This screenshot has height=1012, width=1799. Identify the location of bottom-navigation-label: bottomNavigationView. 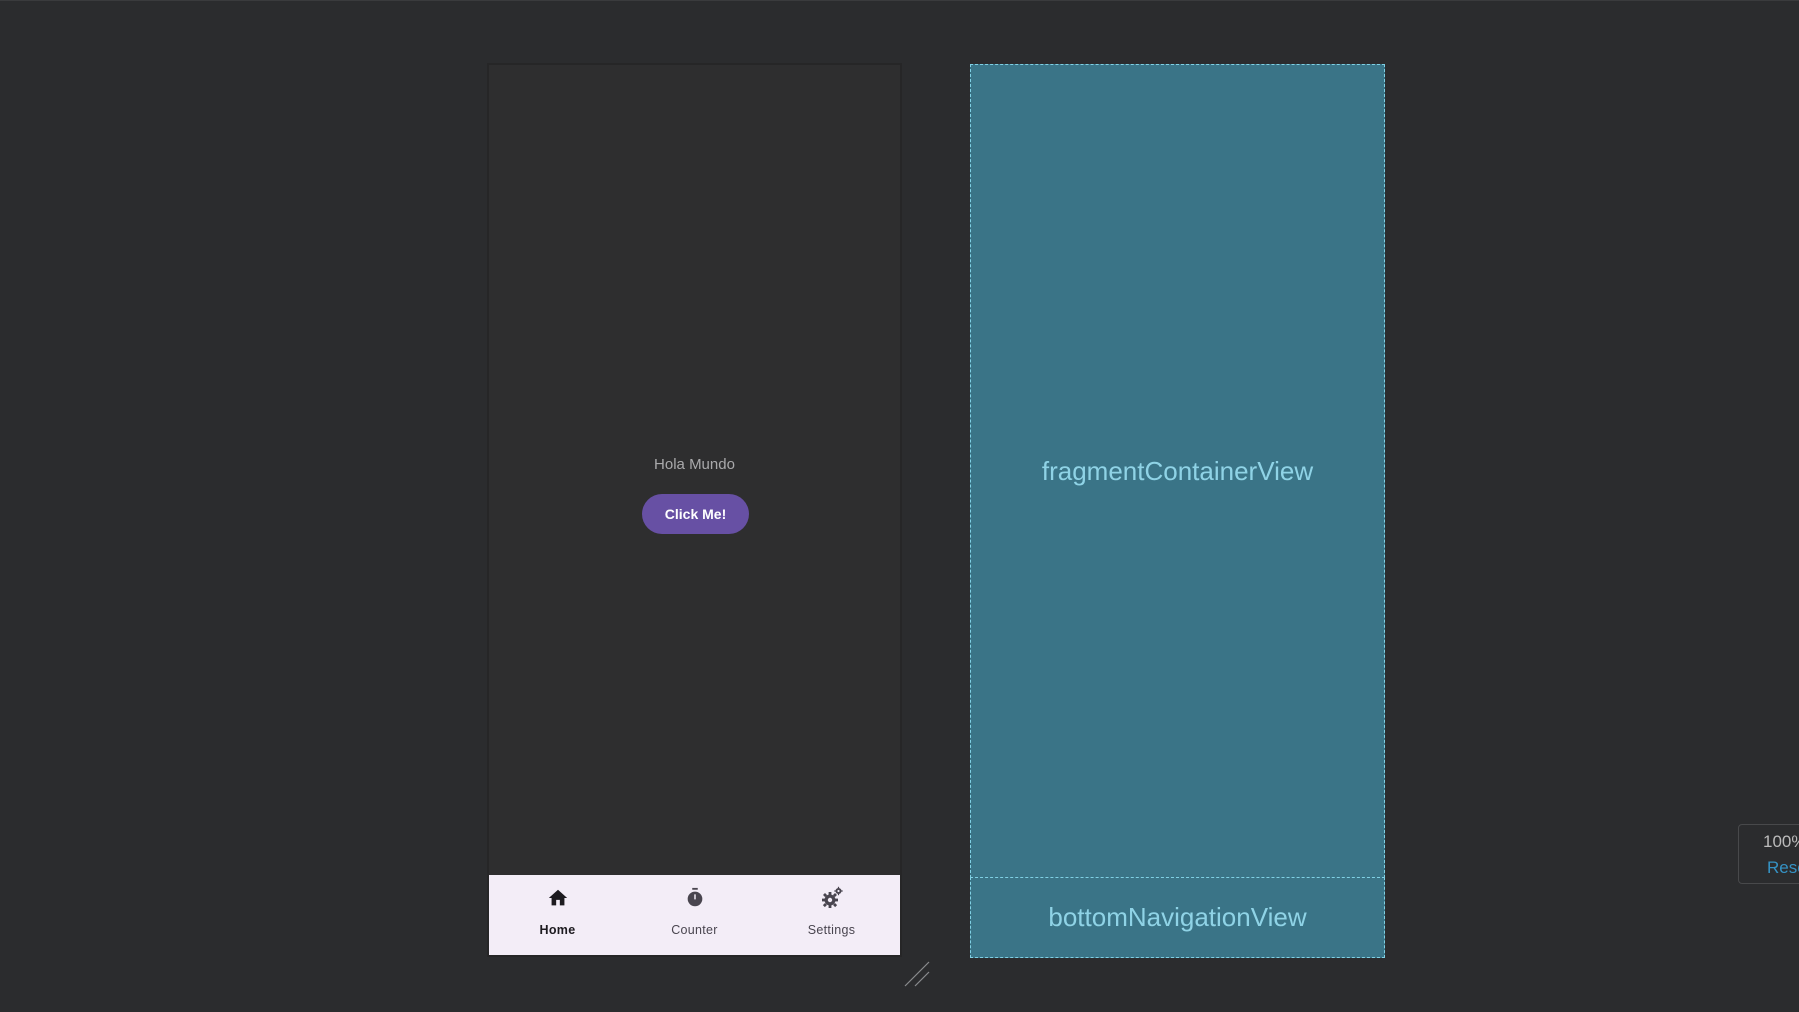
(1177, 917).